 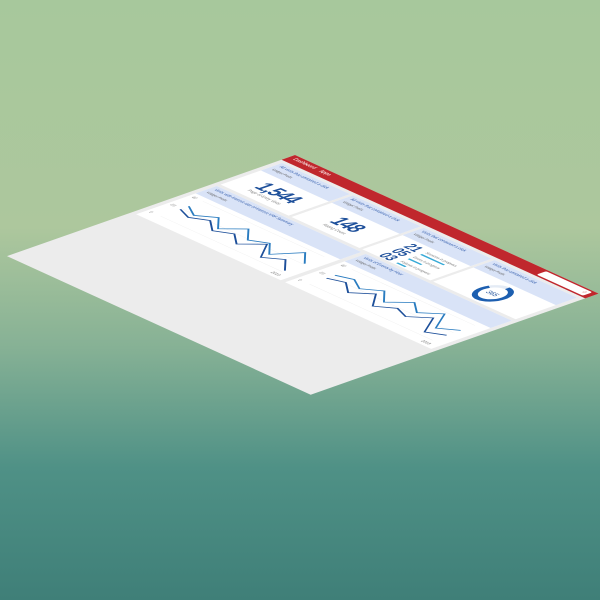 What do you see at coordinates (584, 292) in the screenshot?
I see `search-icon: ⌕` at bounding box center [584, 292].